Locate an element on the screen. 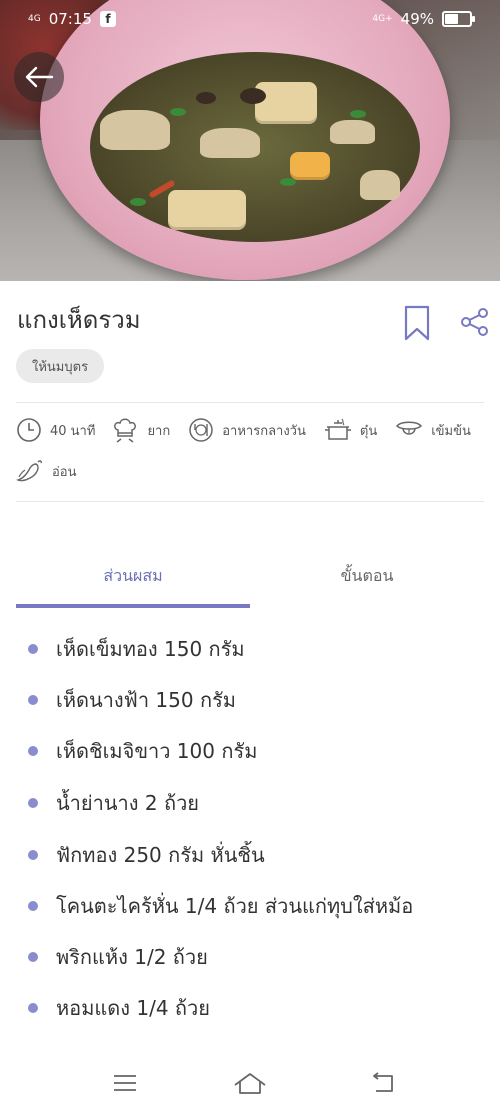 The height and width of the screenshot is (1111, 500). meta-method: ตุ๋น is located at coordinates (350, 430).